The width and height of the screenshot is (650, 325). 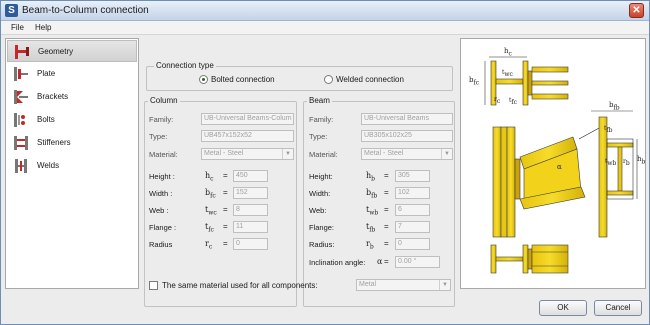 I want to click on same-material-checkbox, so click(x=153, y=285).